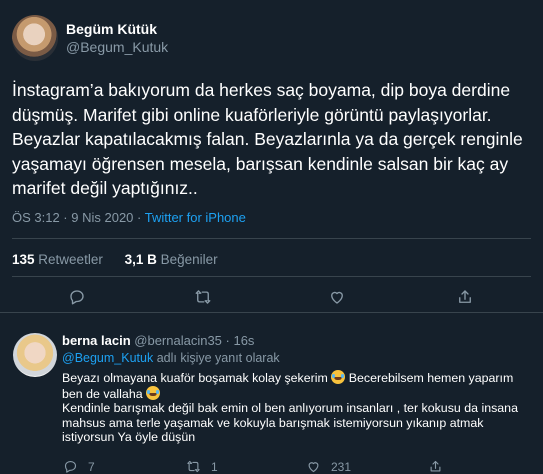  What do you see at coordinates (107, 358) in the screenshot?
I see `reply-to-mention: @Begum_Kutuk` at bounding box center [107, 358].